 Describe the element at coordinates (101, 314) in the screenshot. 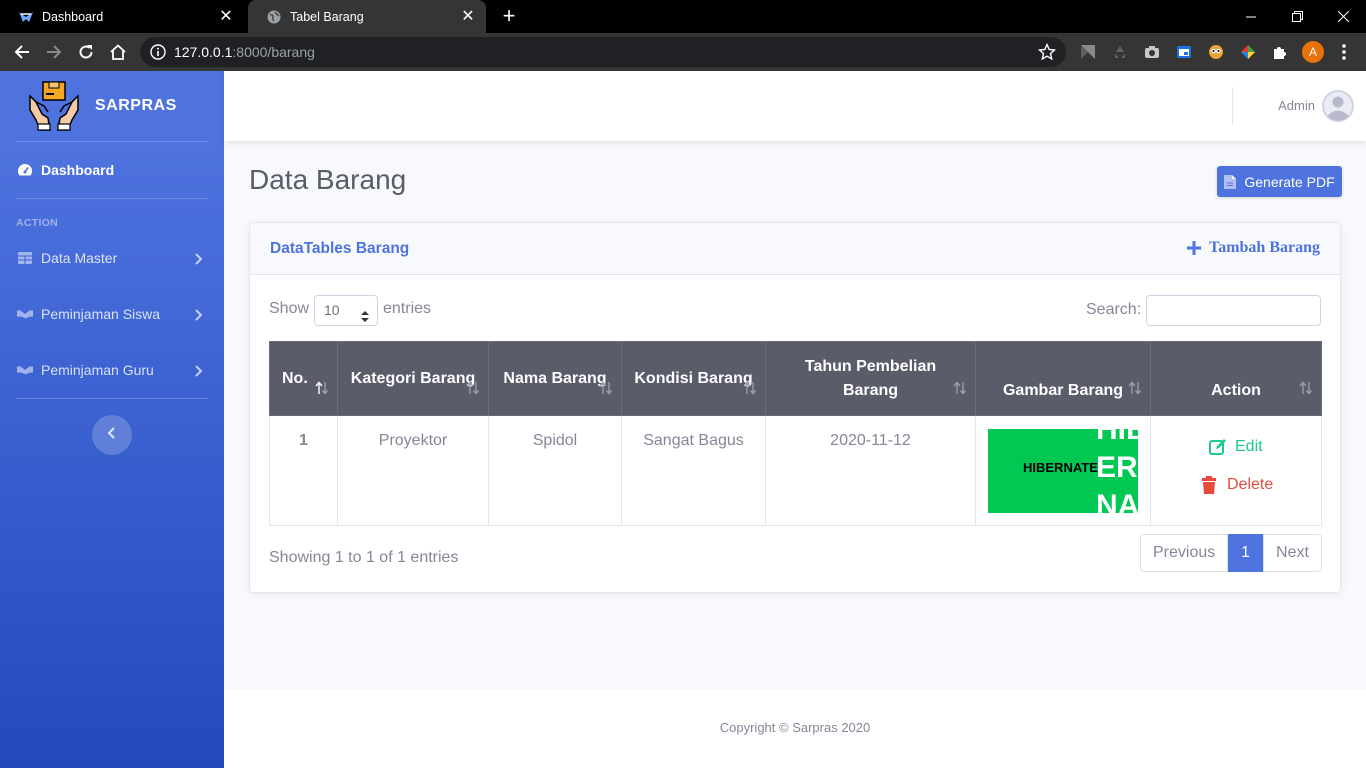

I see `sidebar-item-label: Peminjaman Siswa` at that location.